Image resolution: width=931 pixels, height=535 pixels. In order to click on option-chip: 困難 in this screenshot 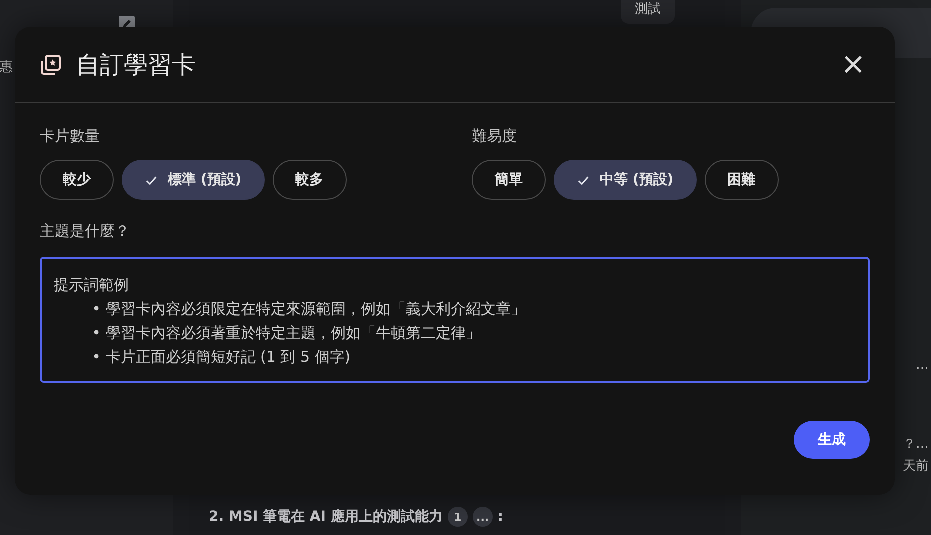, I will do `click(741, 180)`.